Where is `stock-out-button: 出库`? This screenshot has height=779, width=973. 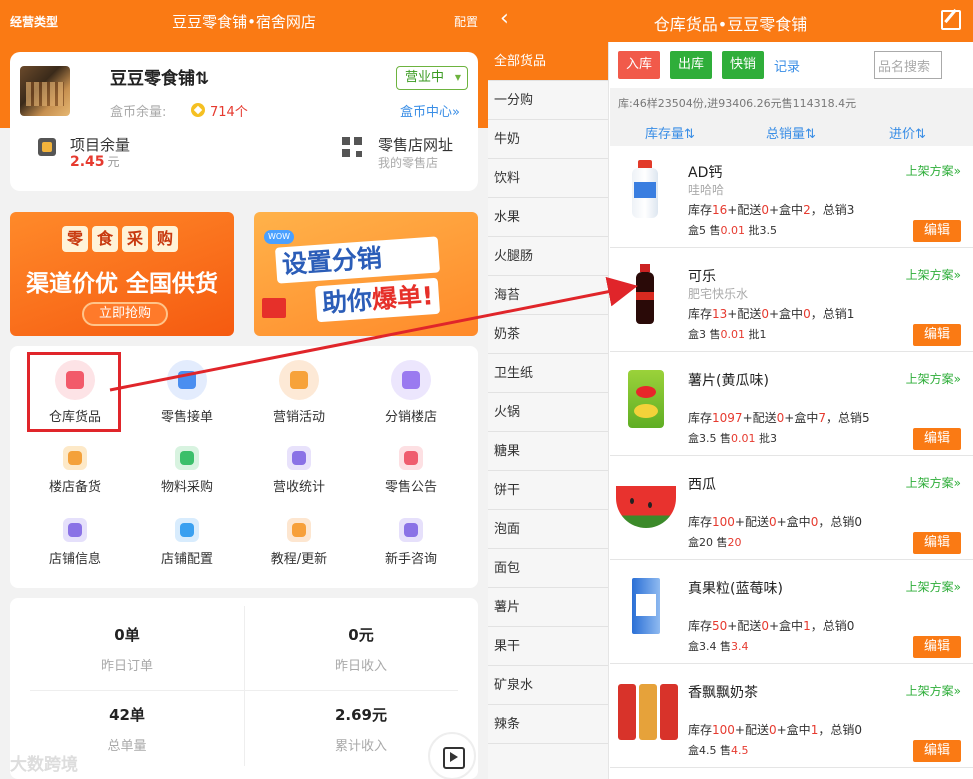
stock-out-button: 出库 is located at coordinates (691, 65).